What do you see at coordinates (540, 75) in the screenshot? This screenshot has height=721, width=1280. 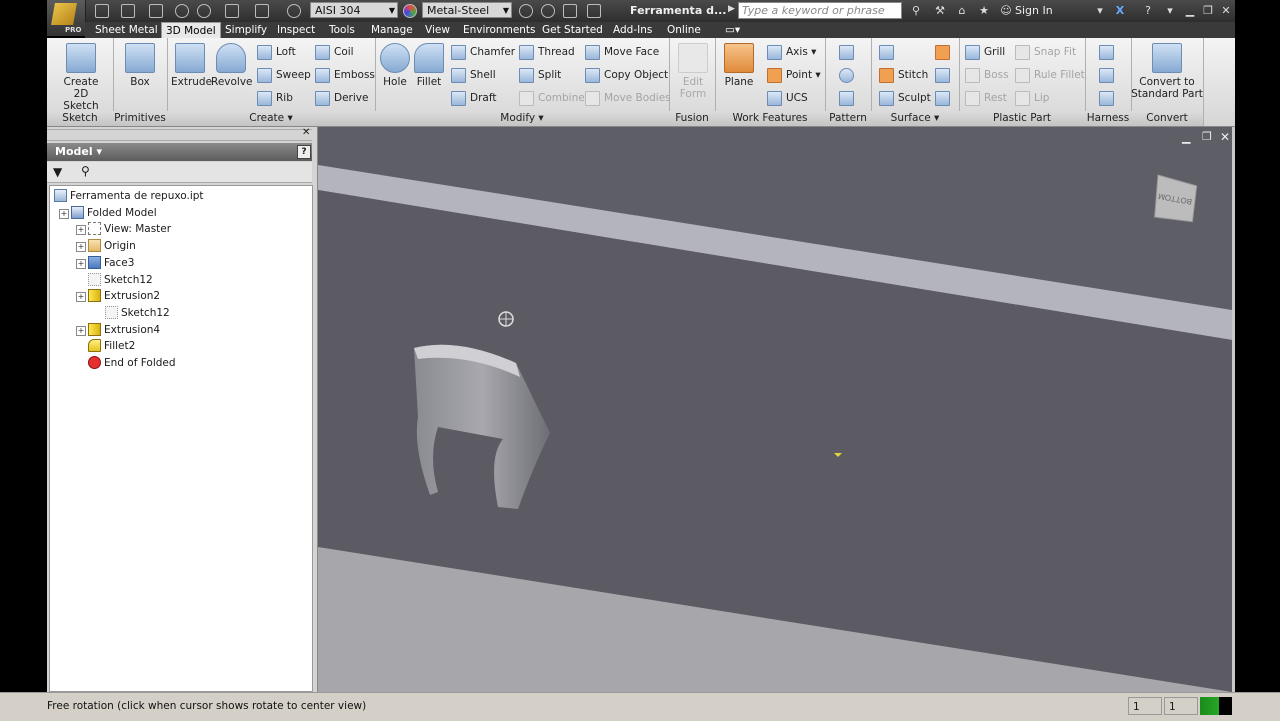 I see `split-button: Split` at bounding box center [540, 75].